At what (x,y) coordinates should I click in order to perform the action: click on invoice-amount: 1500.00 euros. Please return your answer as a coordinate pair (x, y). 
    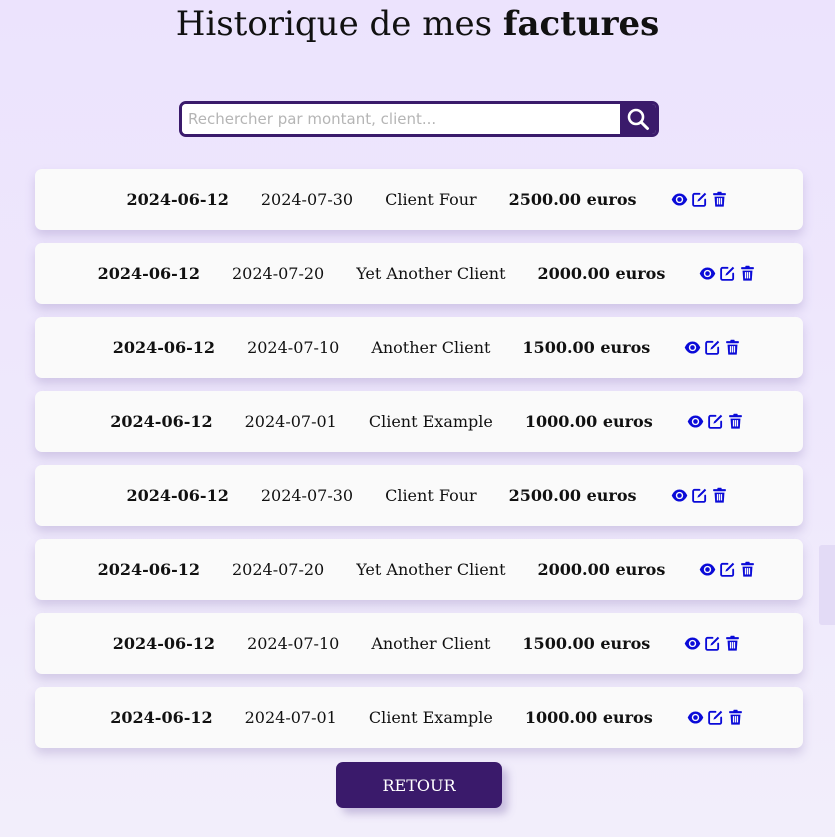
    Looking at the image, I should click on (586, 643).